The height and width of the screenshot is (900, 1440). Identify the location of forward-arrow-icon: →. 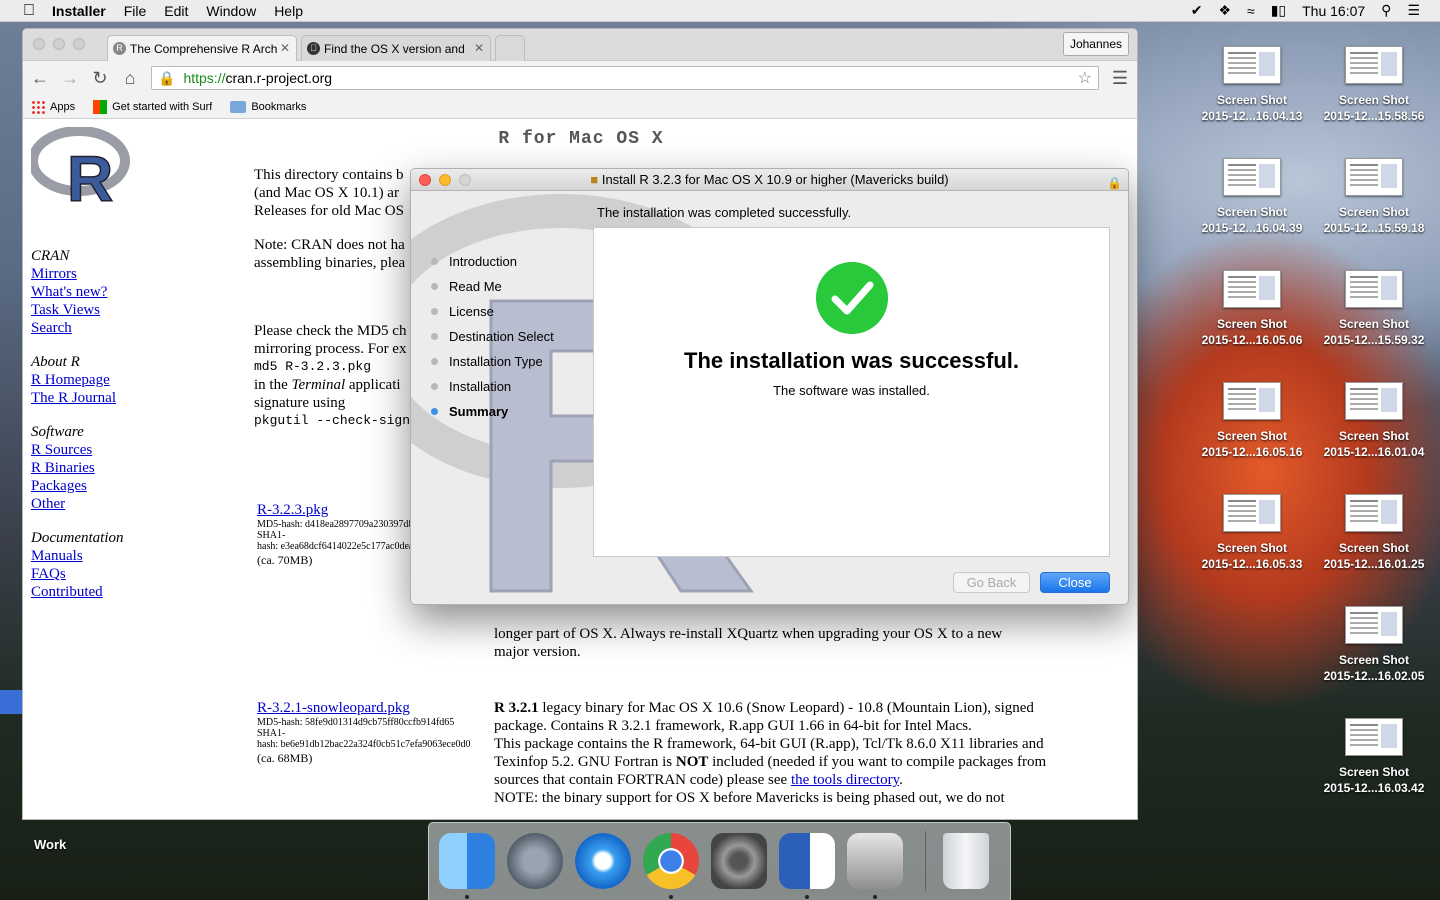
(70, 78).